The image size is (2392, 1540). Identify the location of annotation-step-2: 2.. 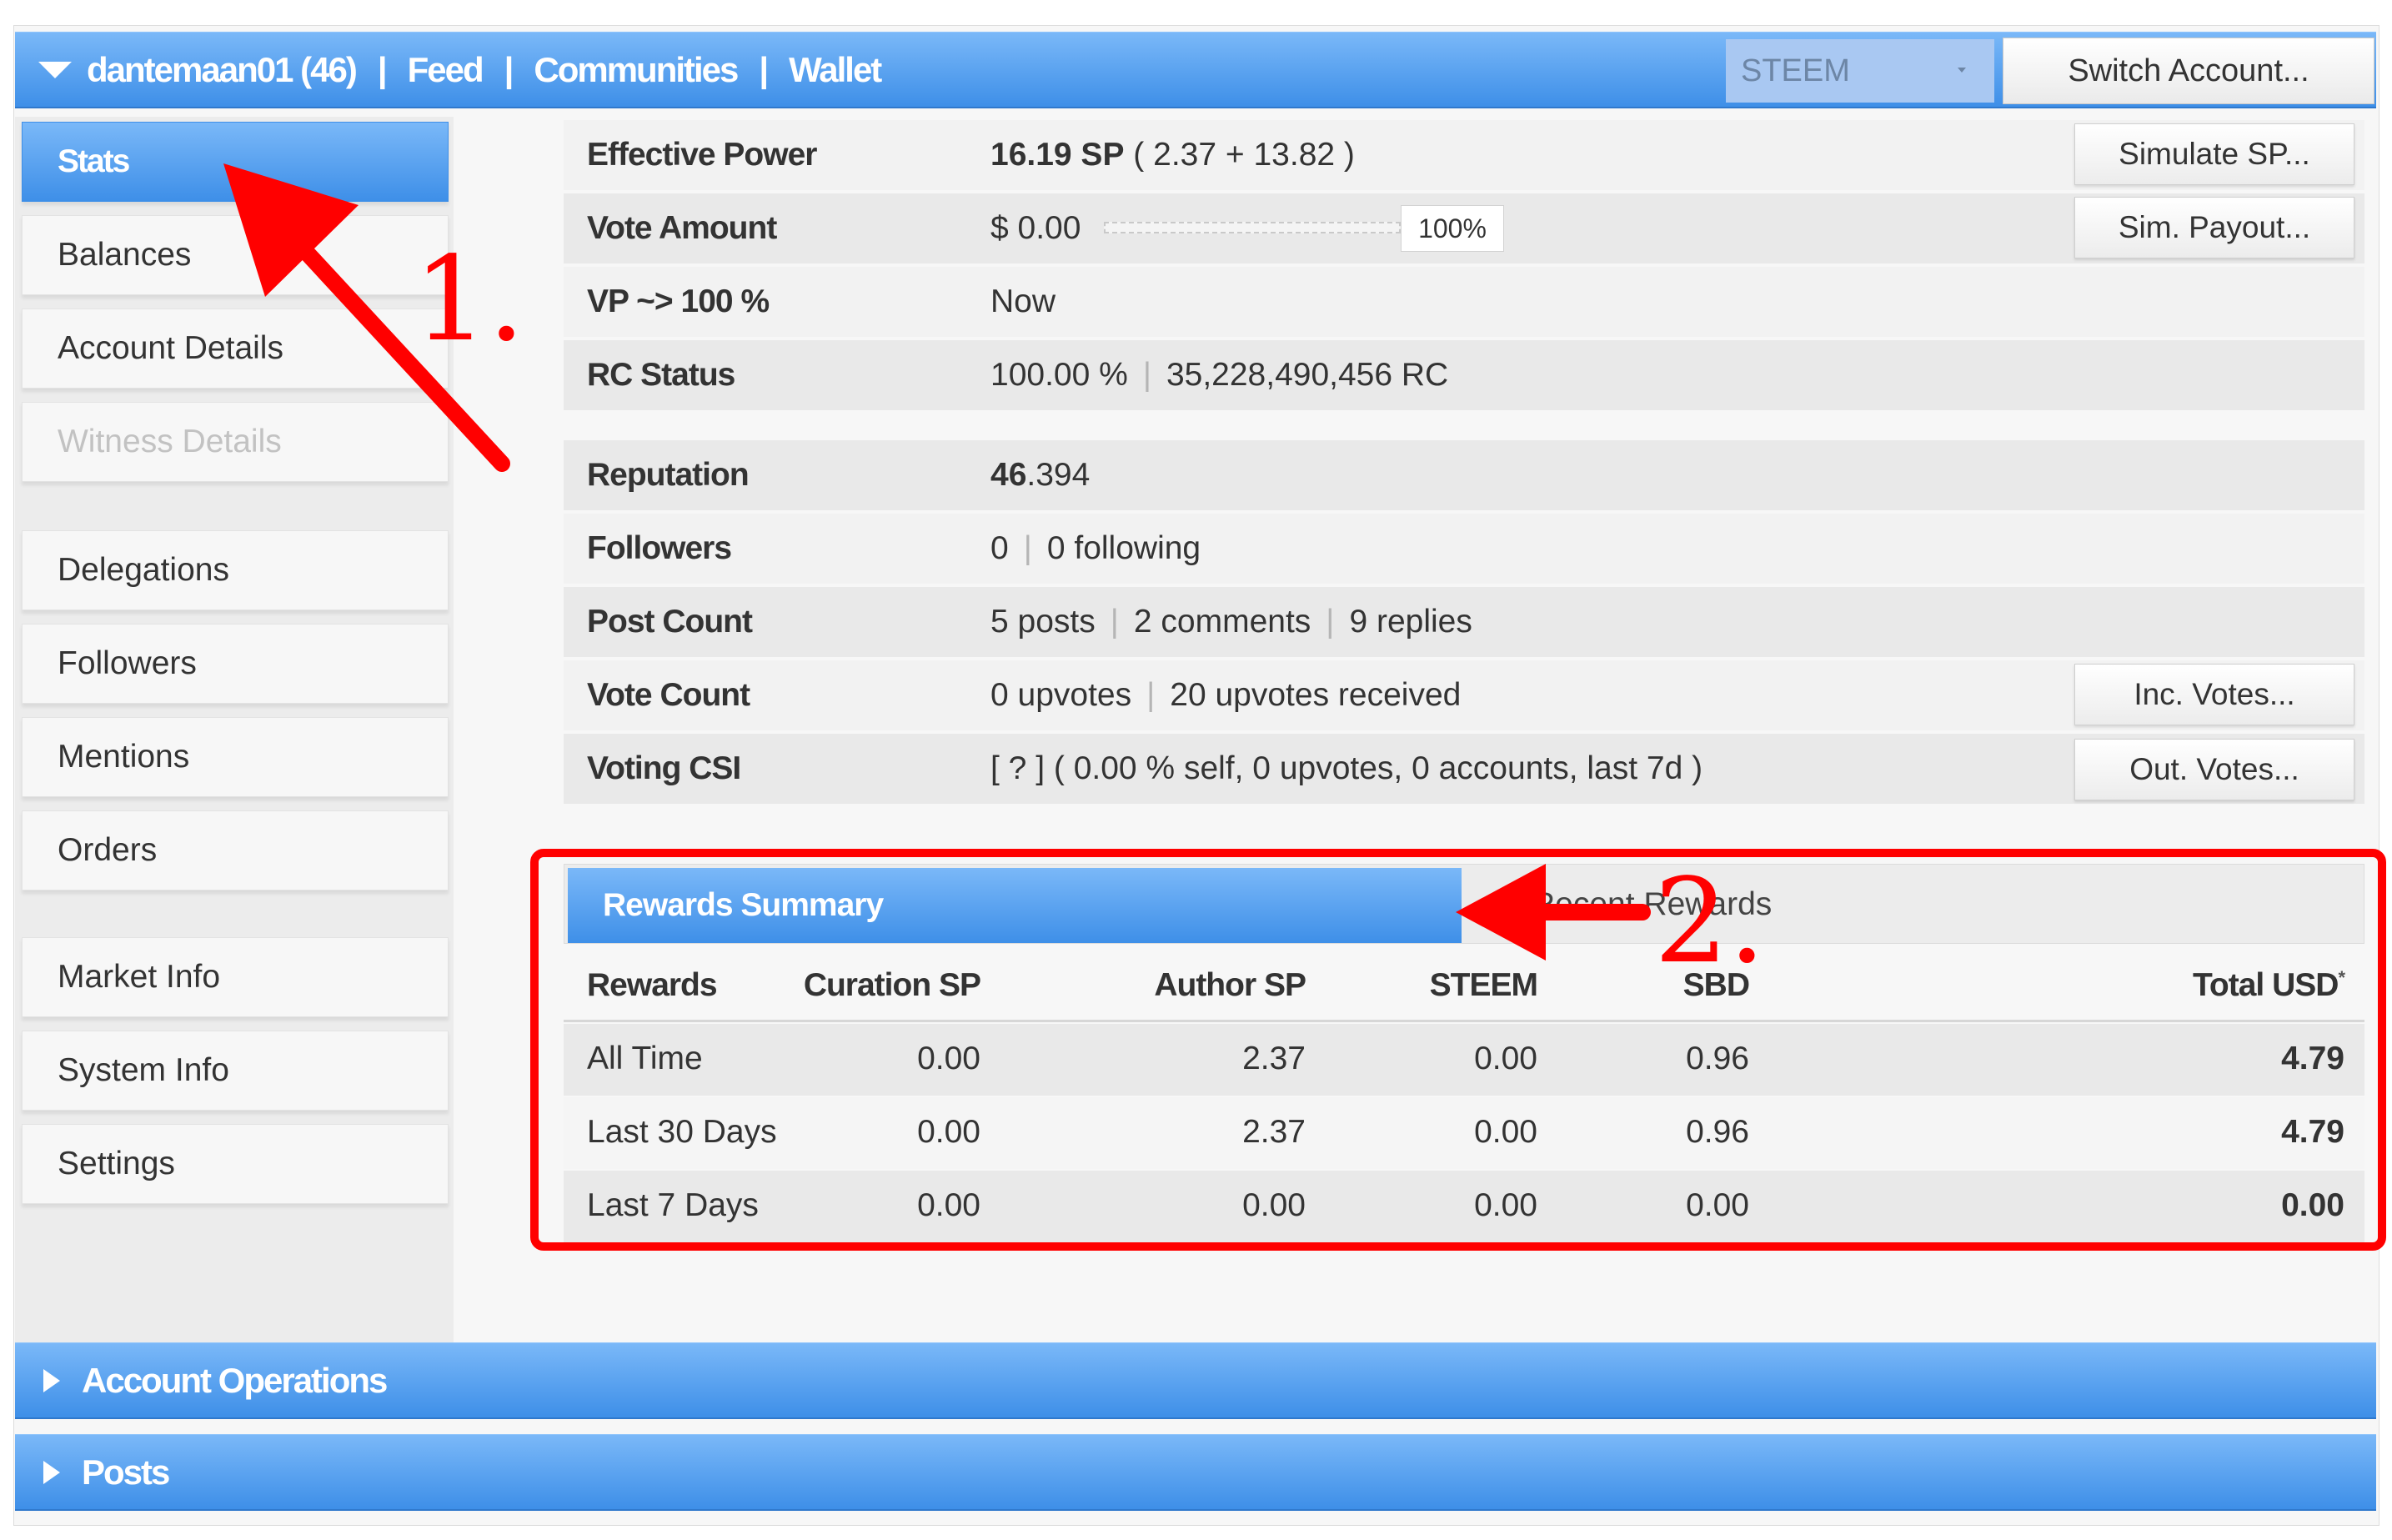
(1710, 922).